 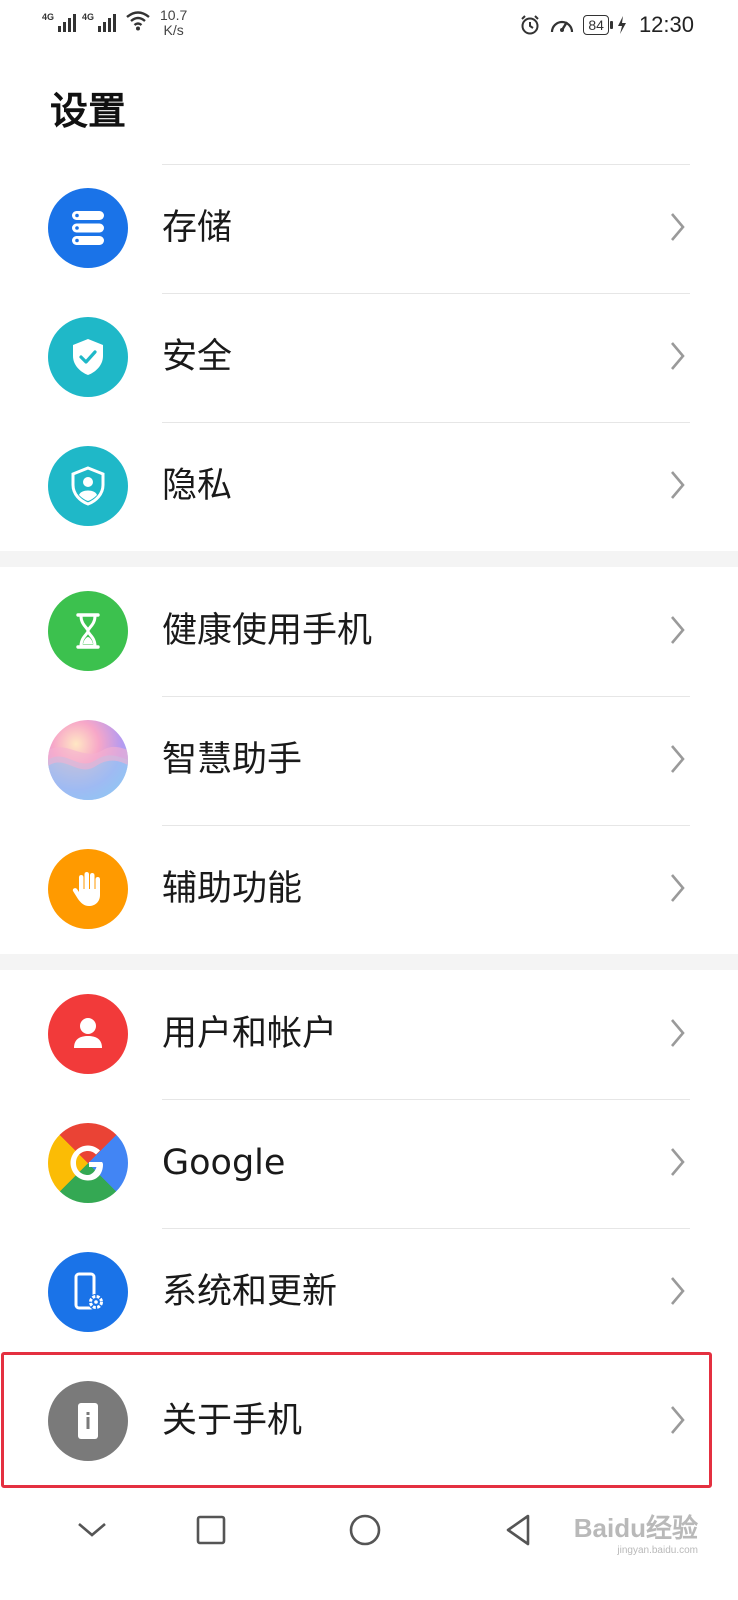 What do you see at coordinates (369, 228) in the screenshot?
I see `settings-item-storage: 存储` at bounding box center [369, 228].